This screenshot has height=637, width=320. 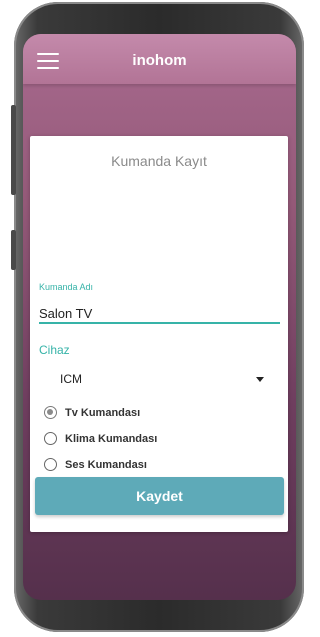 What do you see at coordinates (159, 161) in the screenshot?
I see `form-heading: Kumanda Kayıt` at bounding box center [159, 161].